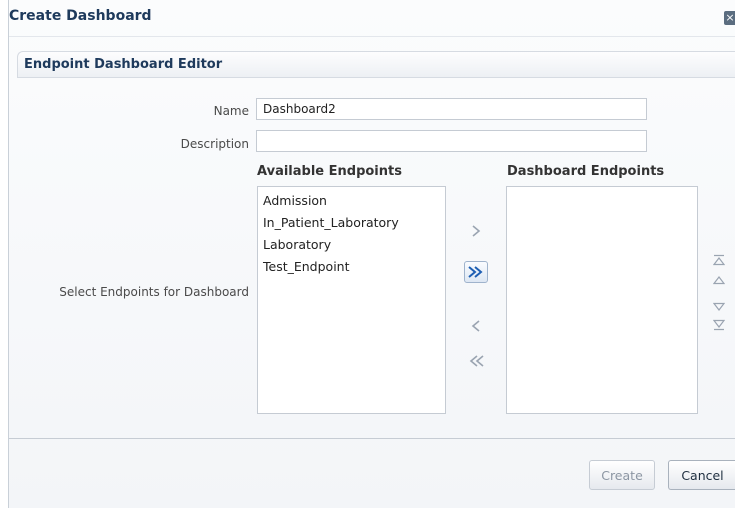  Describe the element at coordinates (622, 475) in the screenshot. I see `create-button: Create` at that location.